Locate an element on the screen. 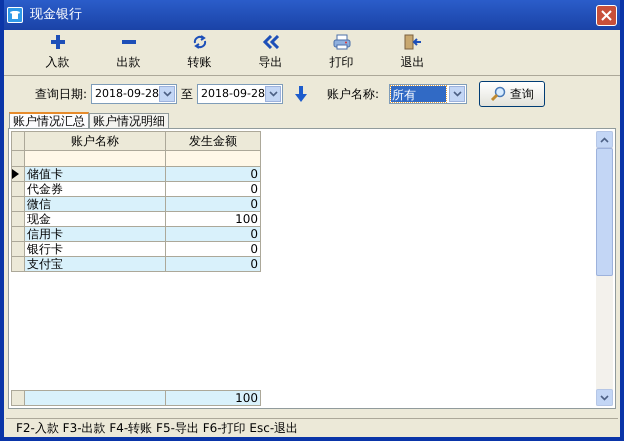  column-header: 发生金额 is located at coordinates (213, 141).